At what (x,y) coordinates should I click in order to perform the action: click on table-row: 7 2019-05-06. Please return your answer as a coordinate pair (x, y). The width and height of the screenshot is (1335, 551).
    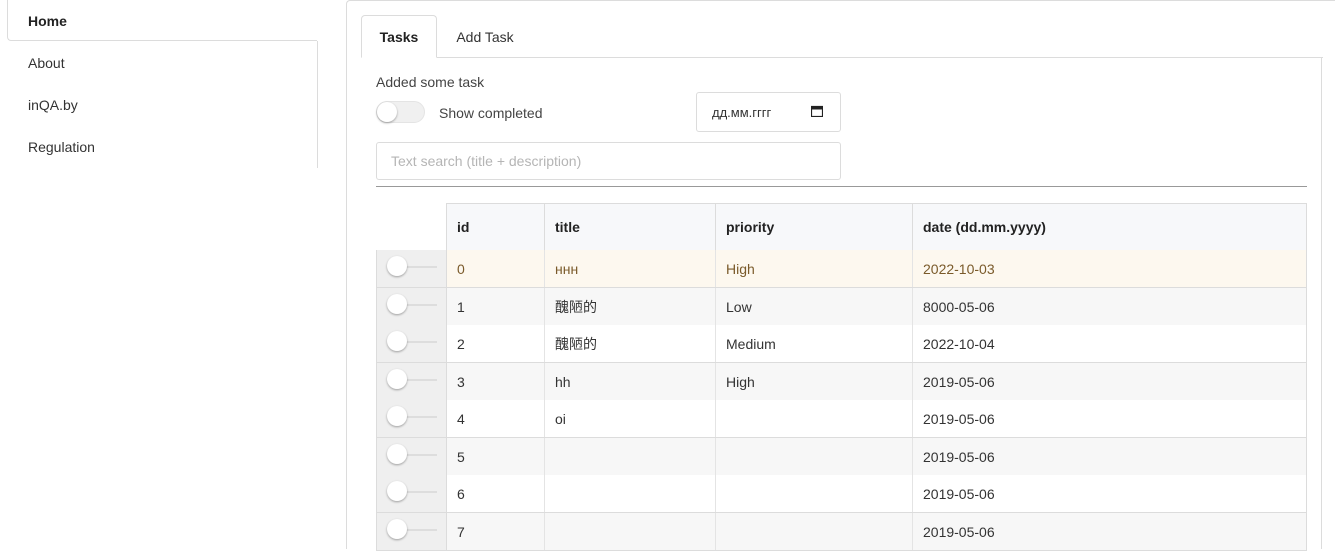
    Looking at the image, I should click on (841, 532).